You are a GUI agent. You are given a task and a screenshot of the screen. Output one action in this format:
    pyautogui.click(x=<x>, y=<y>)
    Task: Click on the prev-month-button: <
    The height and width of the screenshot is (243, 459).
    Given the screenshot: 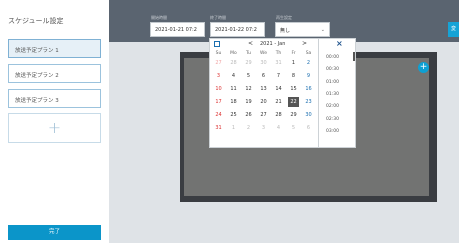 What is the action you would take?
    pyautogui.click(x=250, y=43)
    